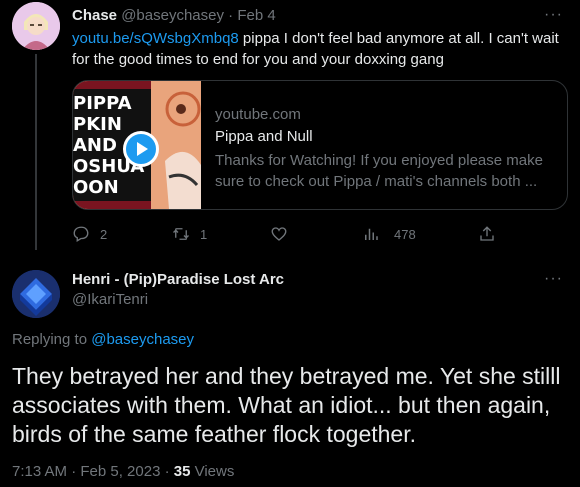 This screenshot has height=487, width=580. Describe the element at coordinates (178, 279) in the screenshot. I see `display-name: Henri - (Pip)Paradise Lost Arc` at that location.